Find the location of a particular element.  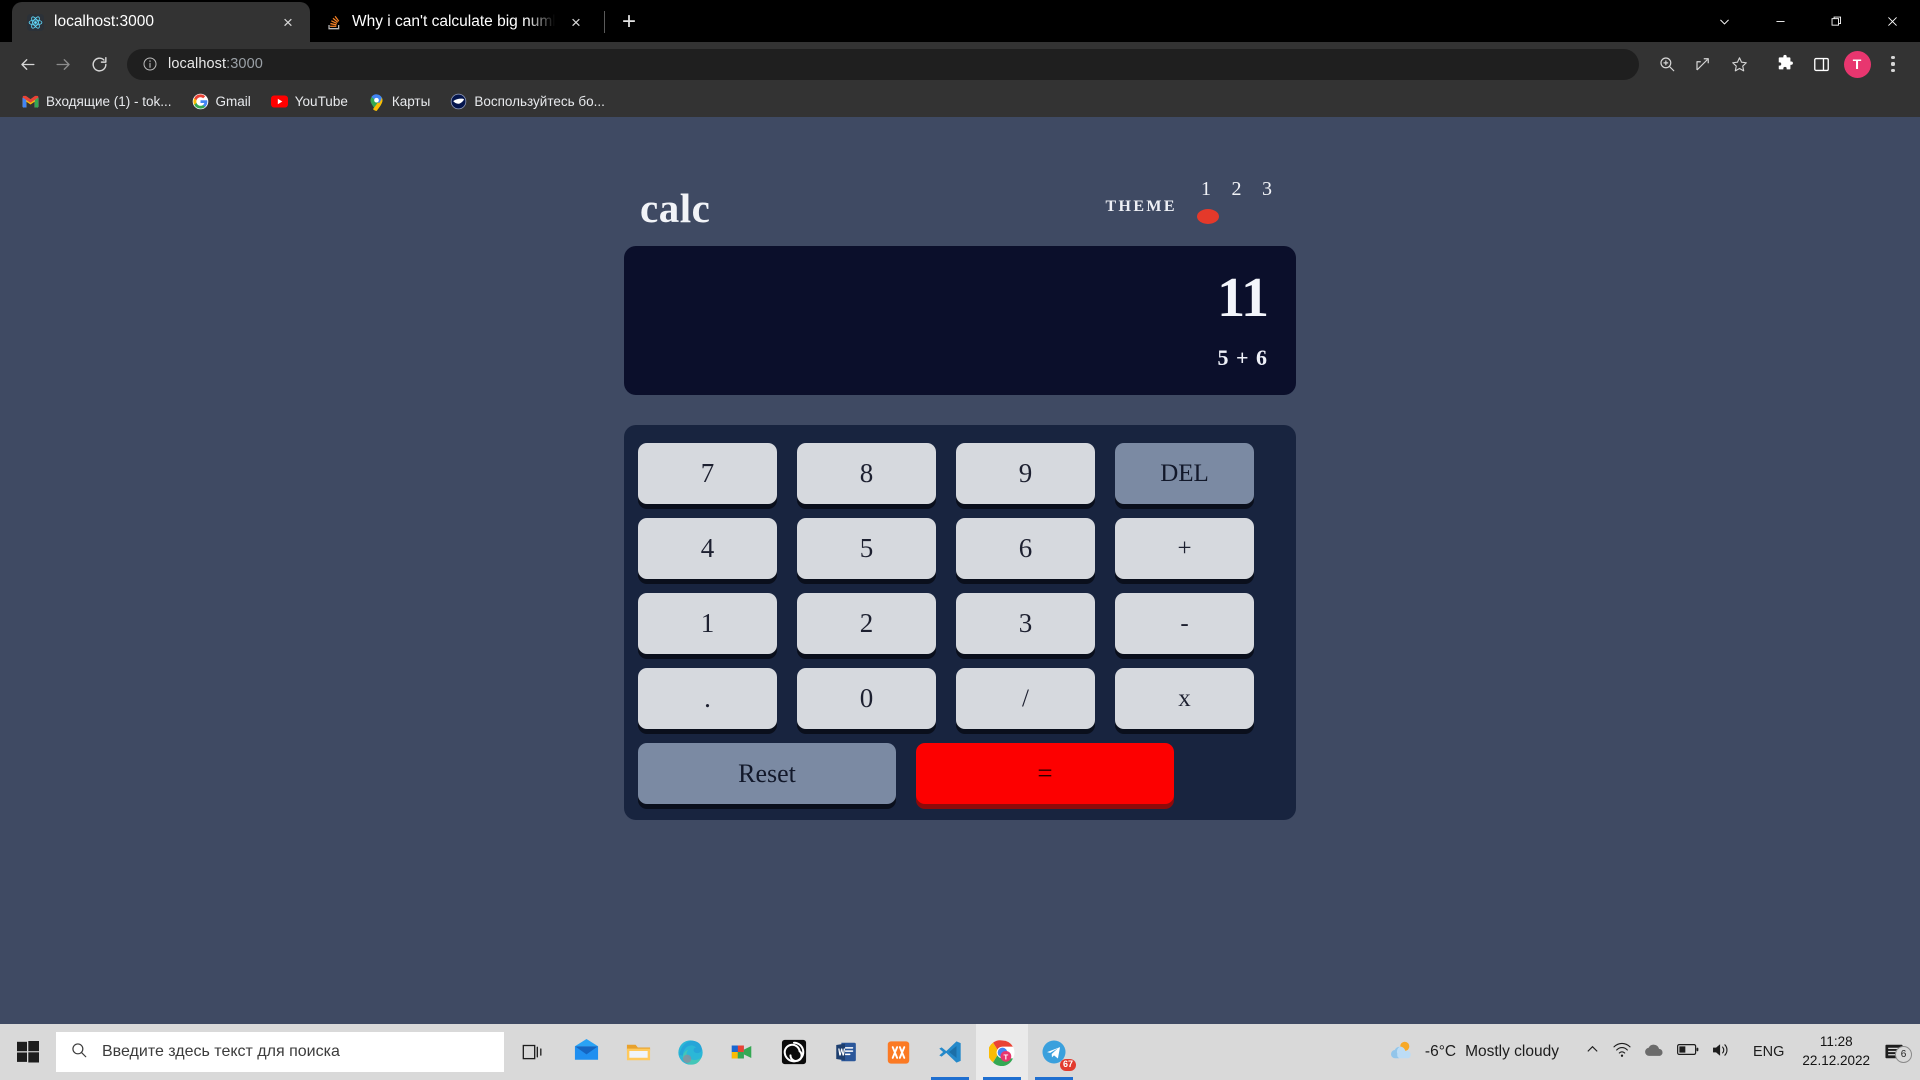

browser-tab-stackoverflow: Why i can't calculate big numbers × is located at coordinates (454, 22).